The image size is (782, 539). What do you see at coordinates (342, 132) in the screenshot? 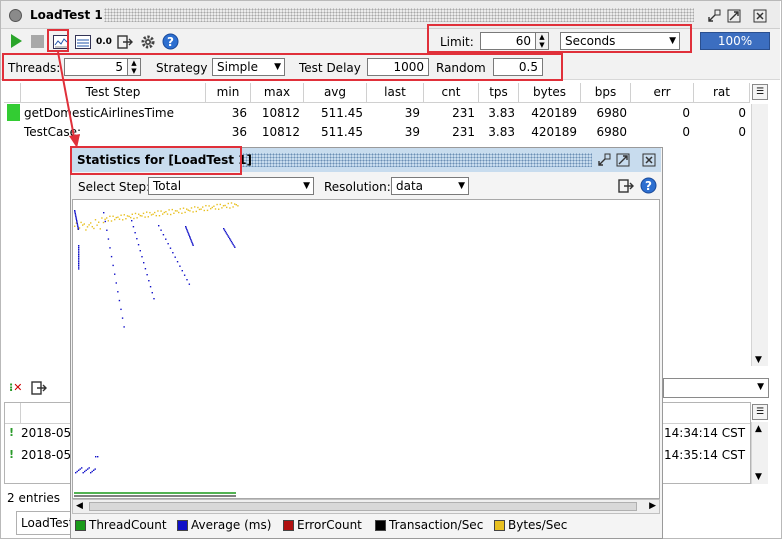
I see `table-cell-avg: 511.45` at bounding box center [342, 132].